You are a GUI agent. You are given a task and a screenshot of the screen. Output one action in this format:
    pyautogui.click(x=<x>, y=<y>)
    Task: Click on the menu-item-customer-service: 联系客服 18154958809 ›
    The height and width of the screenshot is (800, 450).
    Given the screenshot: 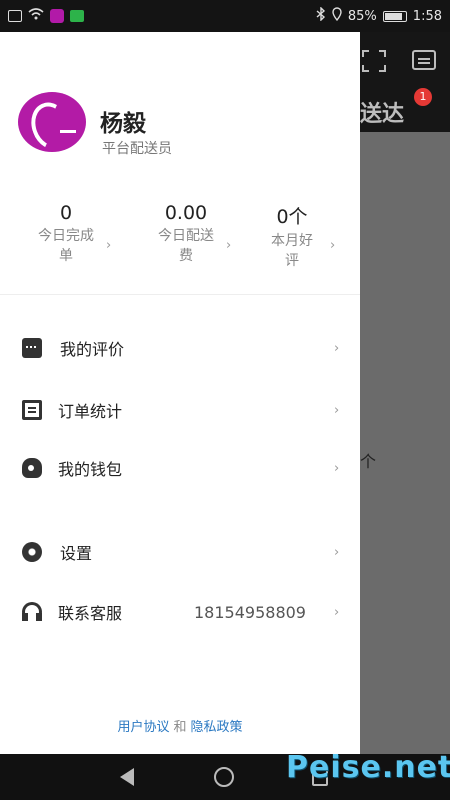 What is the action you would take?
    pyautogui.click(x=180, y=612)
    